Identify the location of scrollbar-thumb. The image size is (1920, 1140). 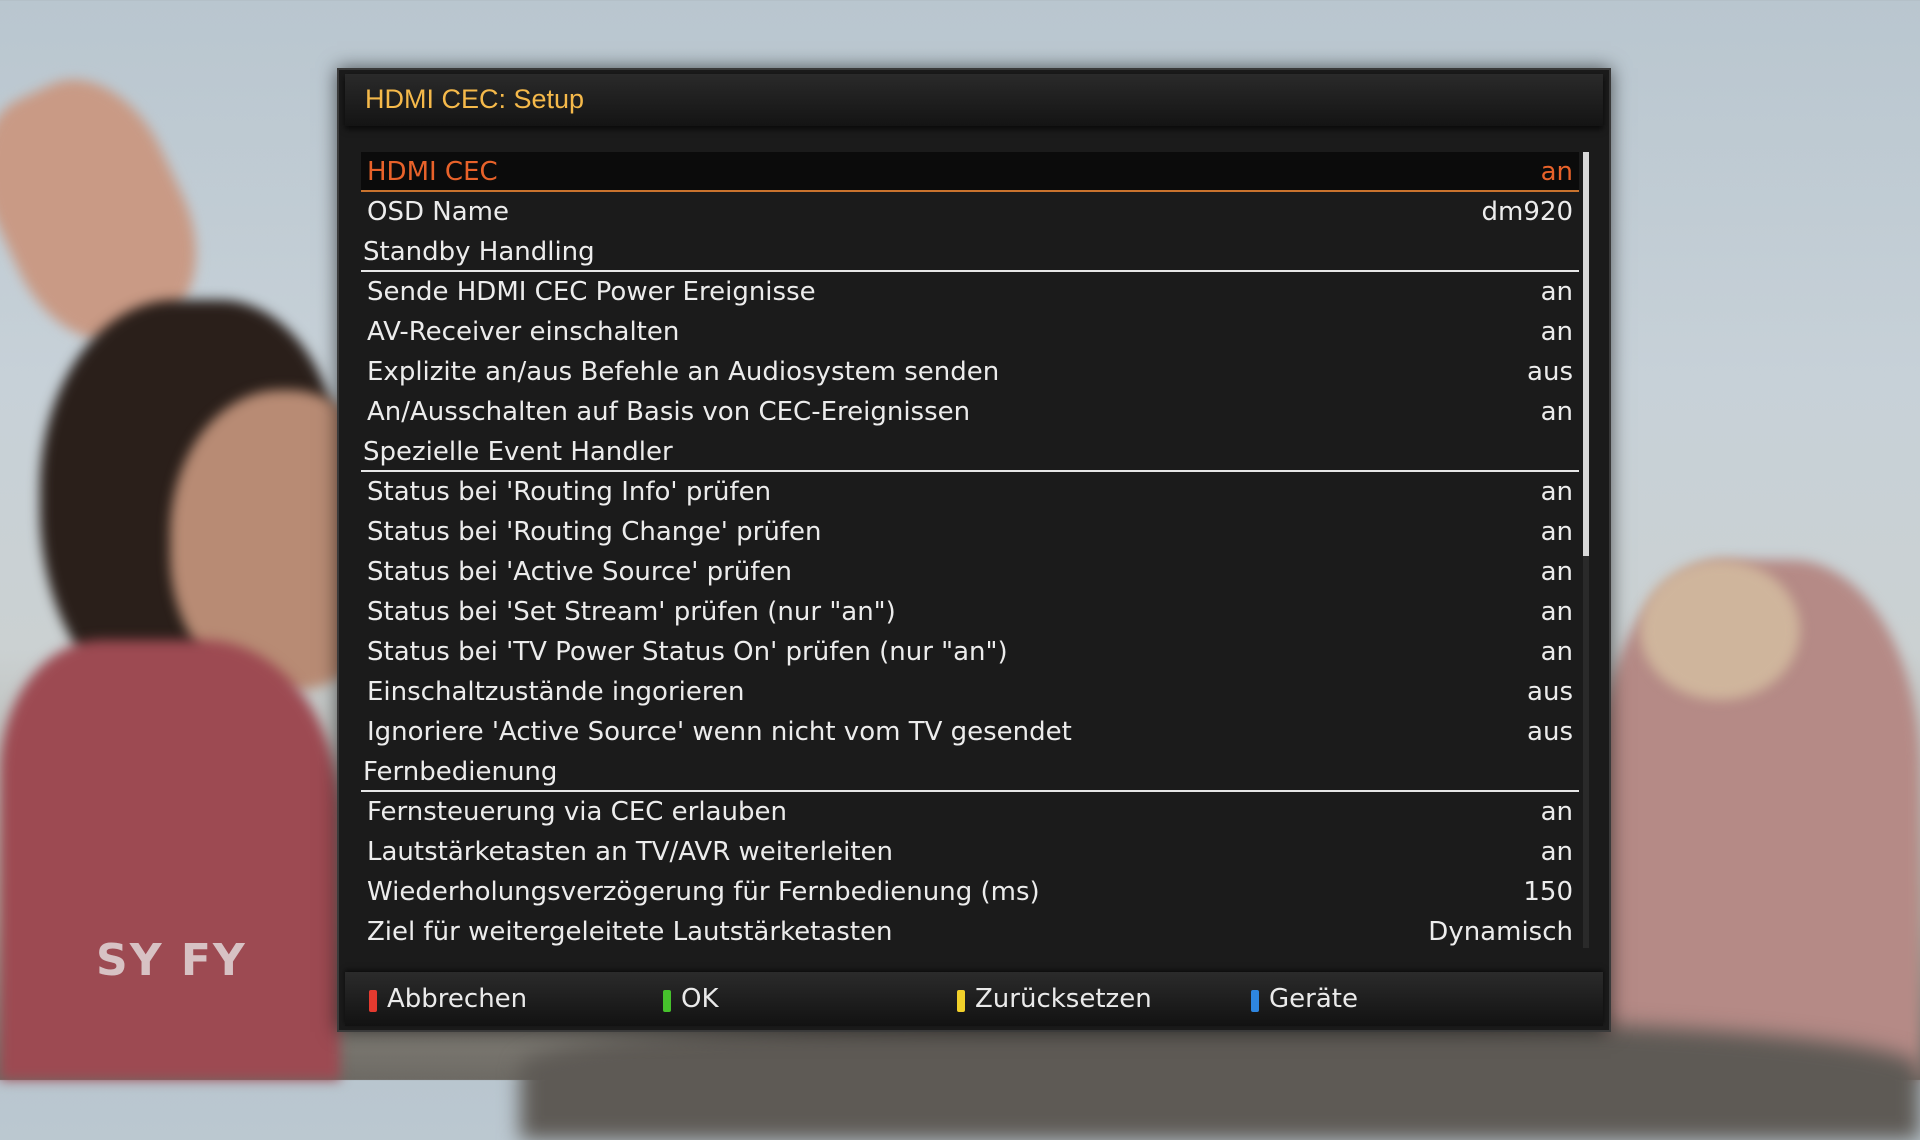
(1586, 354).